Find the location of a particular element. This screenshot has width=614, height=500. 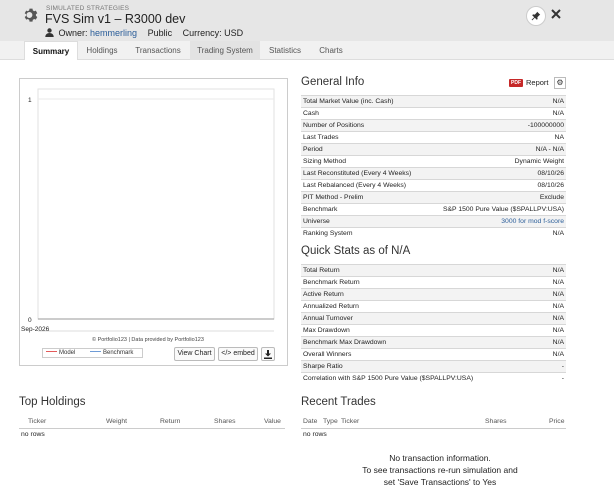

row-value: 3000 for mod f-score is located at coordinates (532, 221).